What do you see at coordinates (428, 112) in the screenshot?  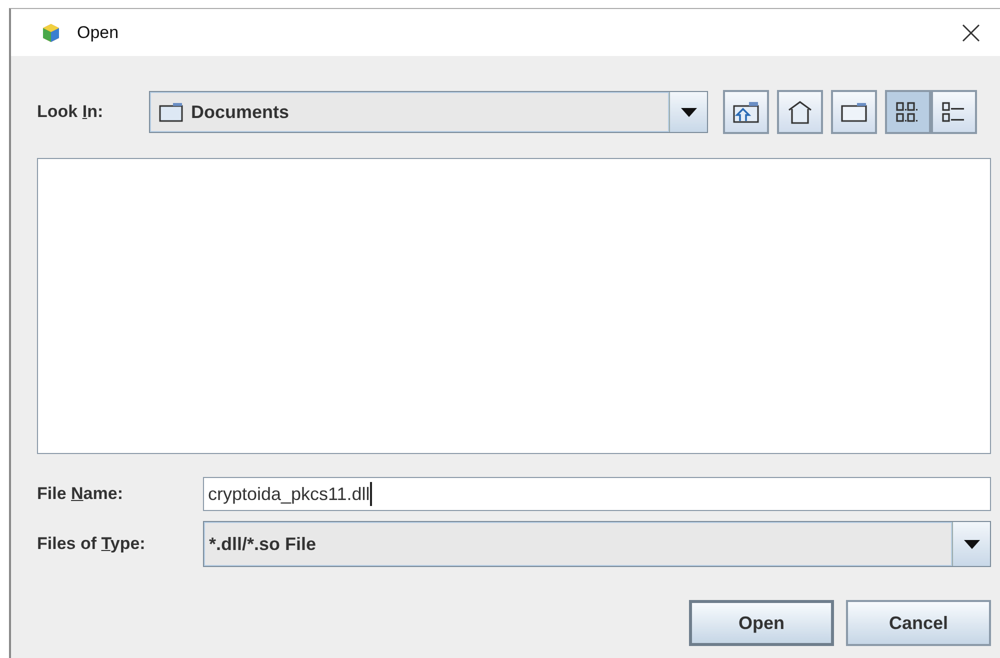 I see `look-in-dropdown: Documents` at bounding box center [428, 112].